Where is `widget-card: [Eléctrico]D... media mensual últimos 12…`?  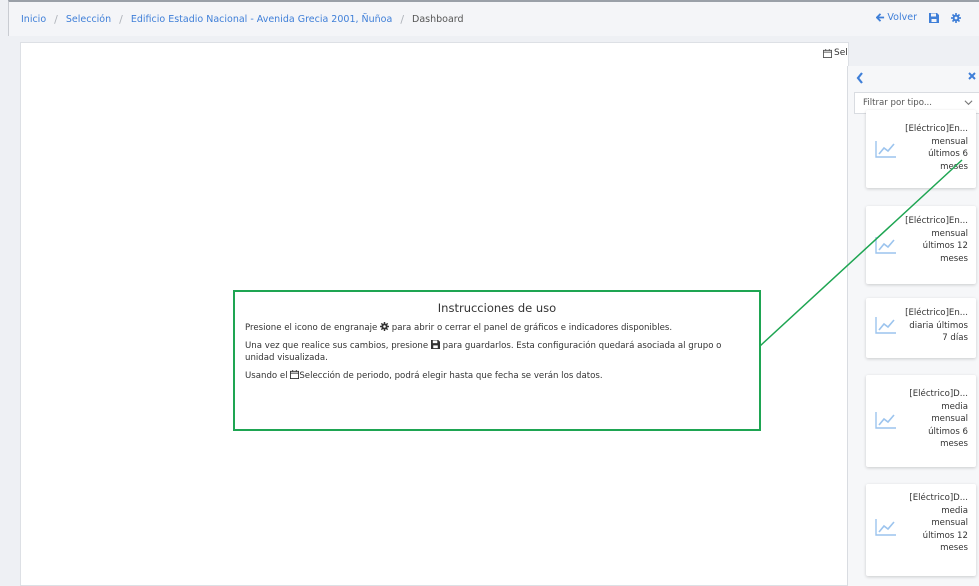 widget-card: [Eléctrico]D... media mensual últimos 12… is located at coordinates (921, 530).